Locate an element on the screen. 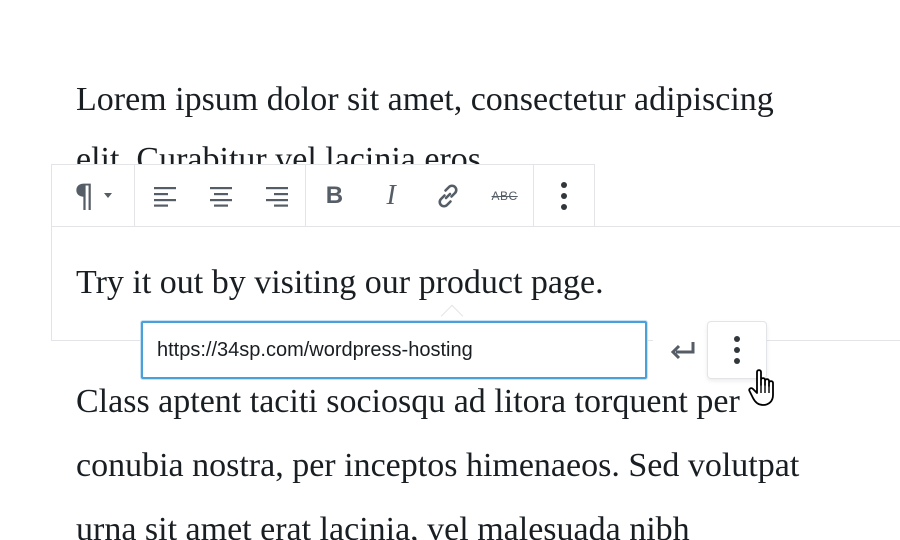 The height and width of the screenshot is (540, 900). block-toolbar: ¶ B I ABC is located at coordinates (323, 195).